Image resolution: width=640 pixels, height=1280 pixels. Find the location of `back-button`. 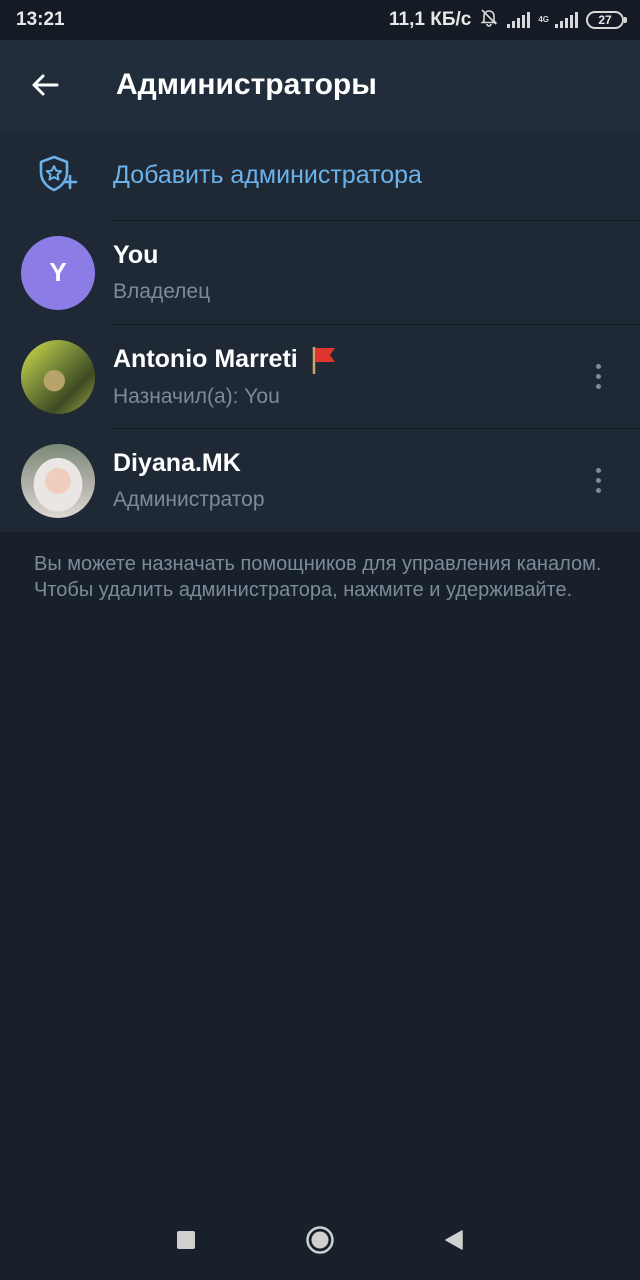

back-button is located at coordinates (45, 85).